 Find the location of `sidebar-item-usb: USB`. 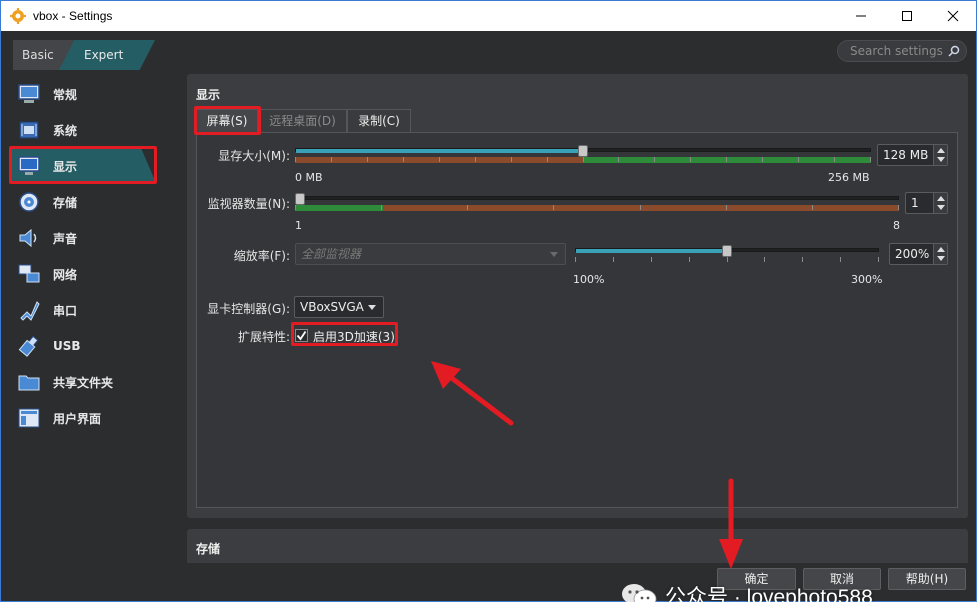

sidebar-item-usb: USB is located at coordinates (83, 346).